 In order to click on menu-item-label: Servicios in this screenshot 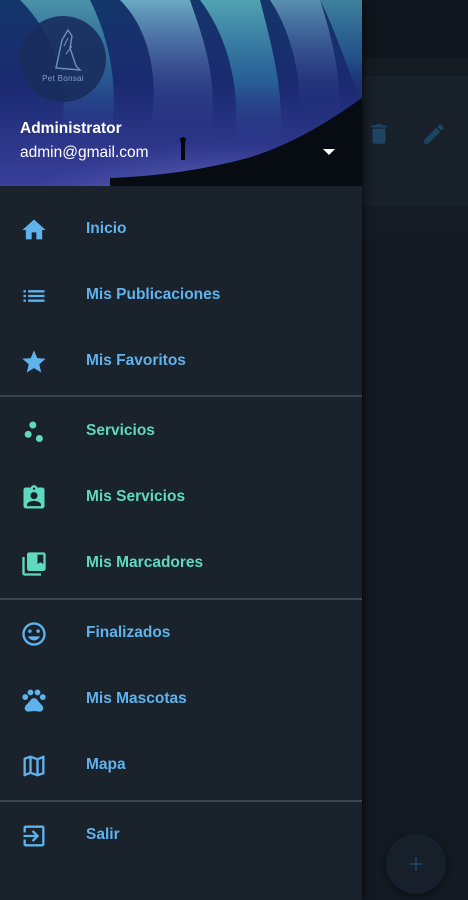, I will do `click(120, 430)`.